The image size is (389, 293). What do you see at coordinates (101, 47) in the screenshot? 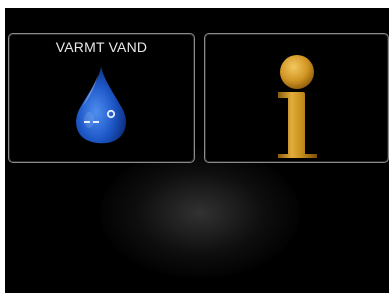
I see `hot-water-title: VARMT VAND` at bounding box center [101, 47].